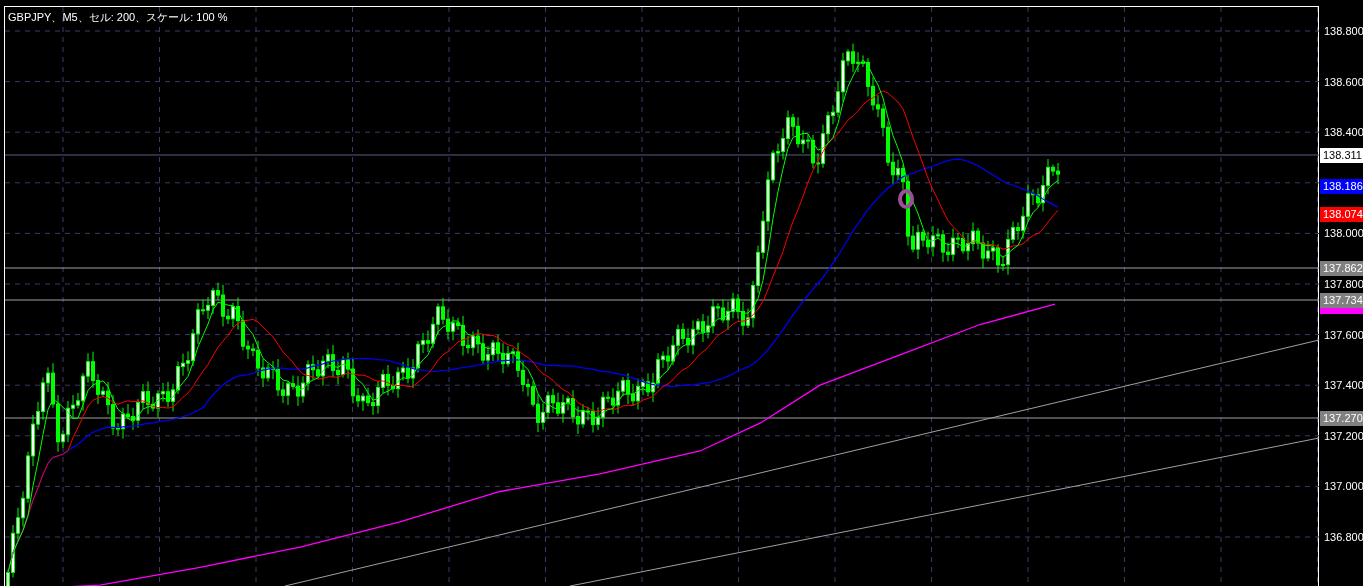 The width and height of the screenshot is (1363, 586). Describe the element at coordinates (1343, 31) in the screenshot. I see `price-tick-label: 138.800` at that location.